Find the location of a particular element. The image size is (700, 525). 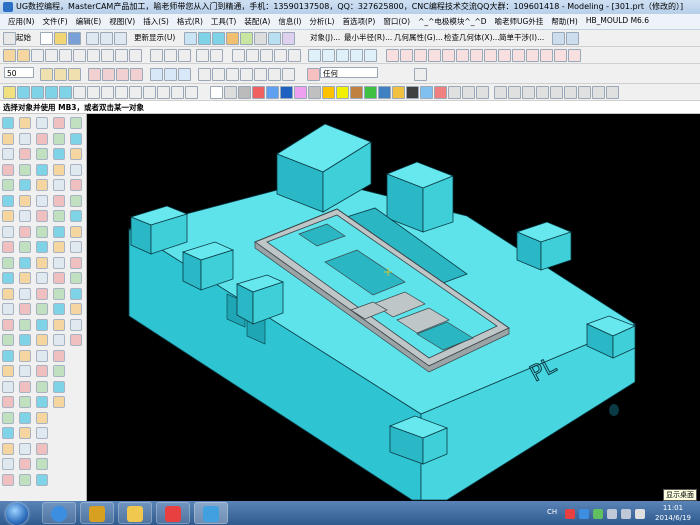

layer-icon is located at coordinates (246, 38).